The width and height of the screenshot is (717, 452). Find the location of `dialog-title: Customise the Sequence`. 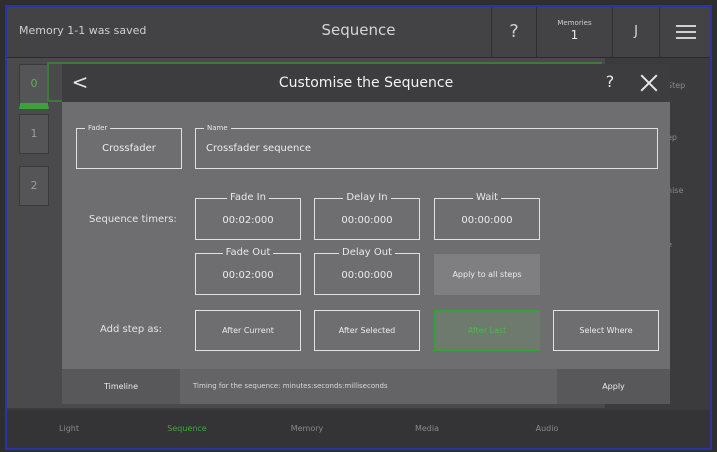

dialog-title: Customise the Sequence is located at coordinates (366, 83).